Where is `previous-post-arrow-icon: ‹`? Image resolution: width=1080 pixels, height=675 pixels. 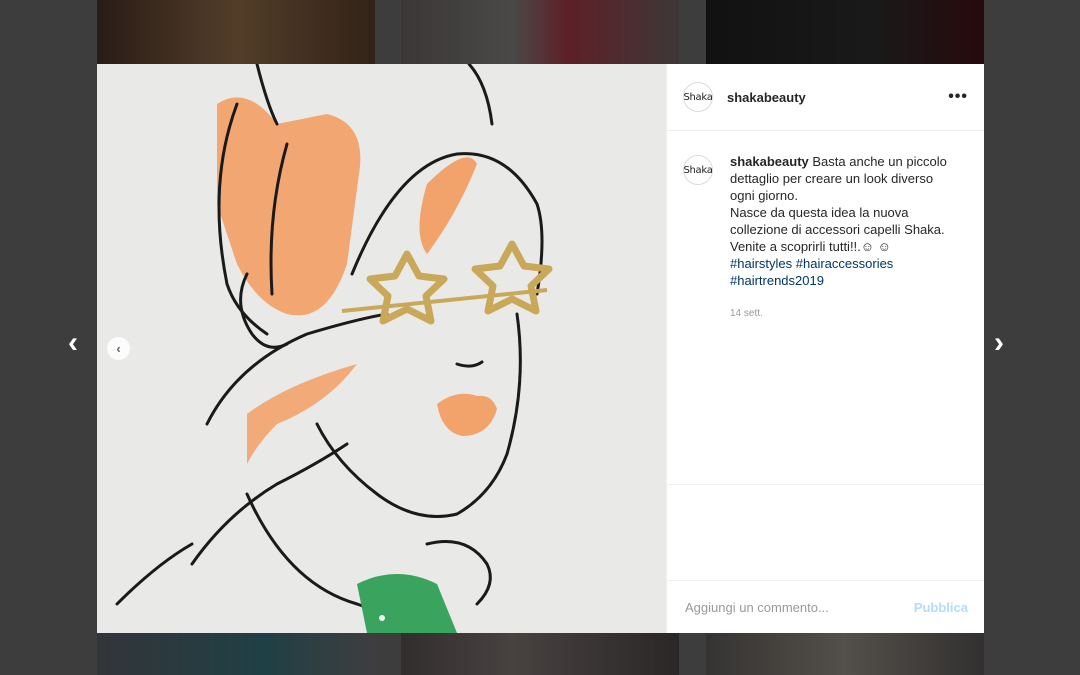 previous-post-arrow-icon: ‹ is located at coordinates (73, 343).